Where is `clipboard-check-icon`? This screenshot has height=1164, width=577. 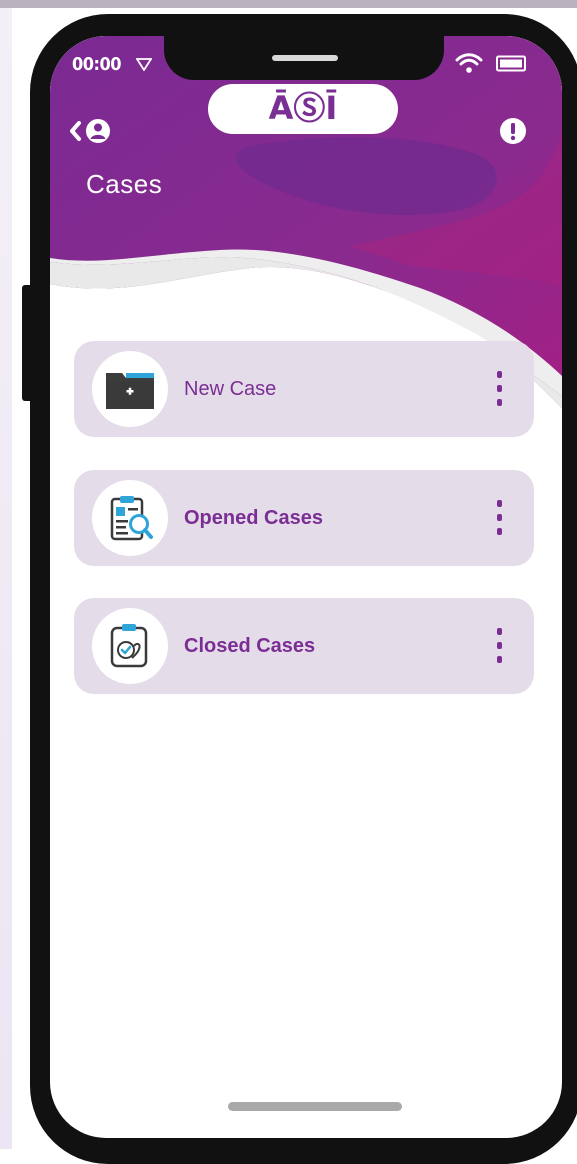
clipboard-check-icon is located at coordinates (129, 646).